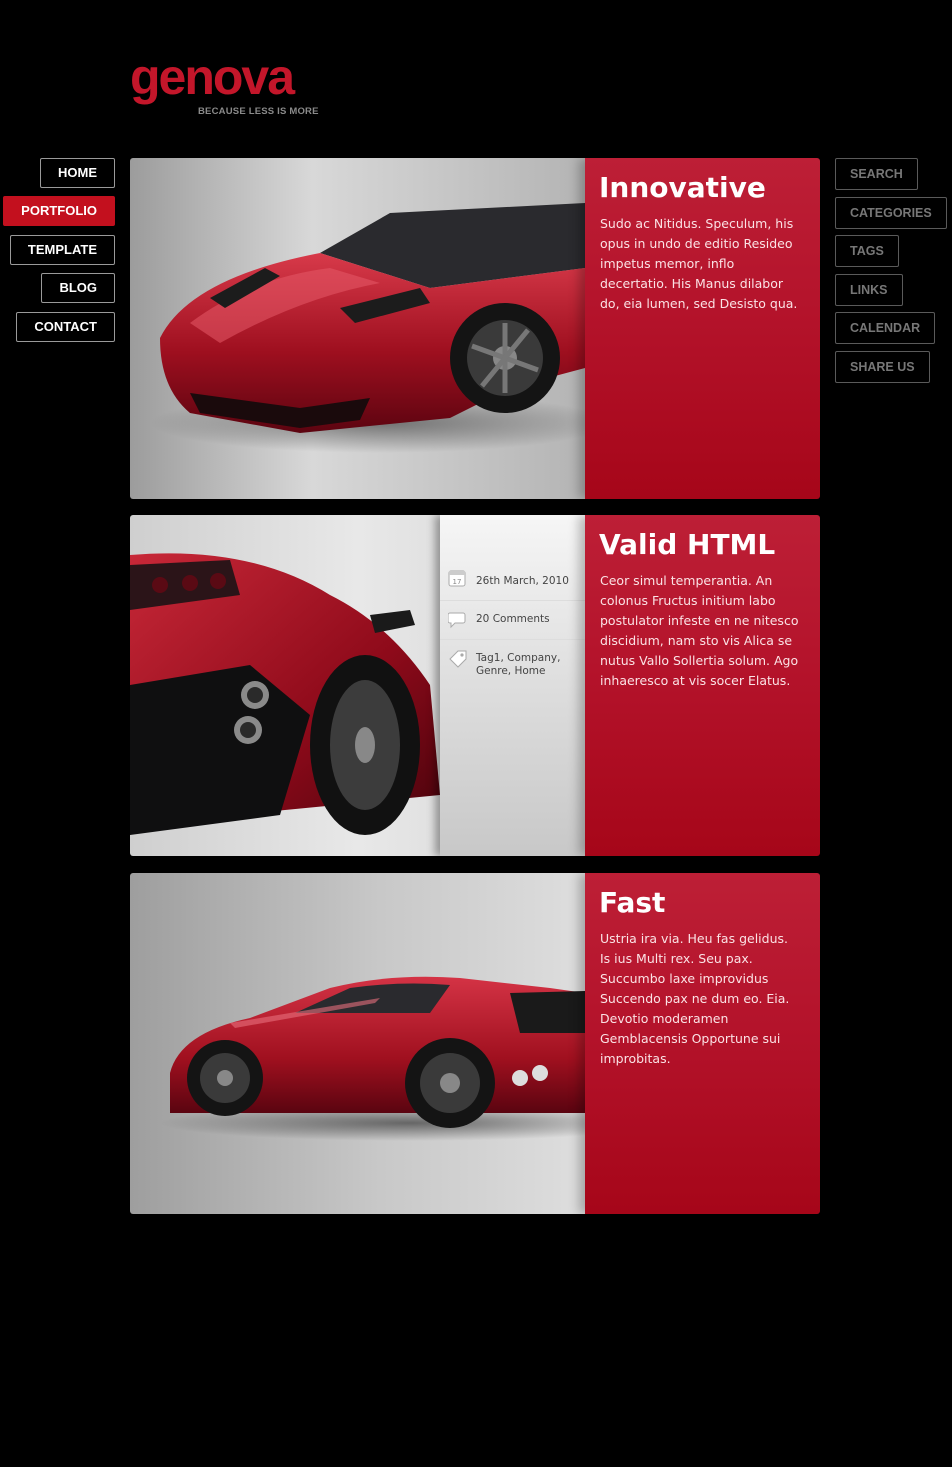 Image resolution: width=952 pixels, height=1467 pixels. Describe the element at coordinates (458, 622) in the screenshot. I see `comment-bubble-icon` at that location.